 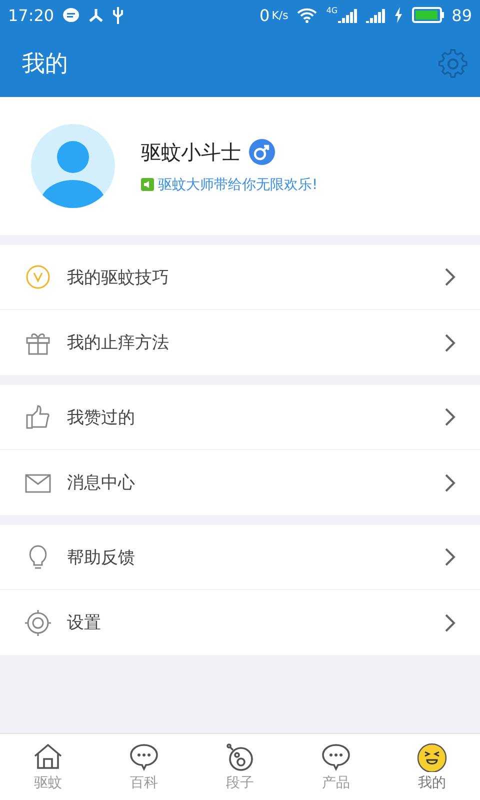 I want to click on battery-percent: 89, so click(x=462, y=15).